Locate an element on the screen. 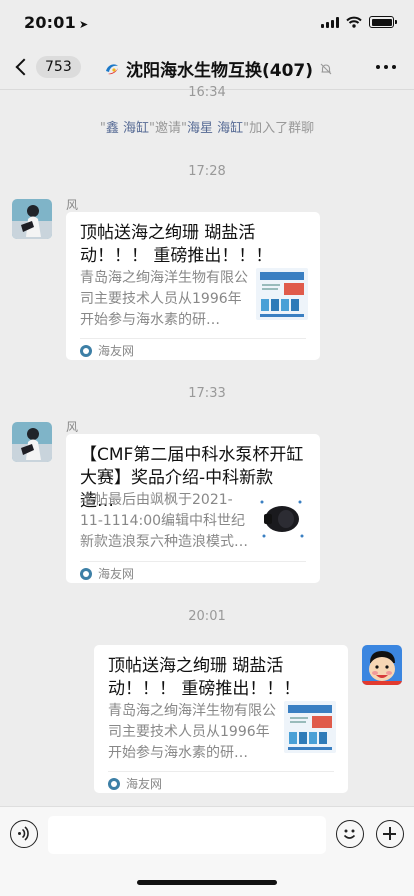  system-message: "鑫 海缸"邀请"海星 海缸"加入了群聊 is located at coordinates (207, 128).